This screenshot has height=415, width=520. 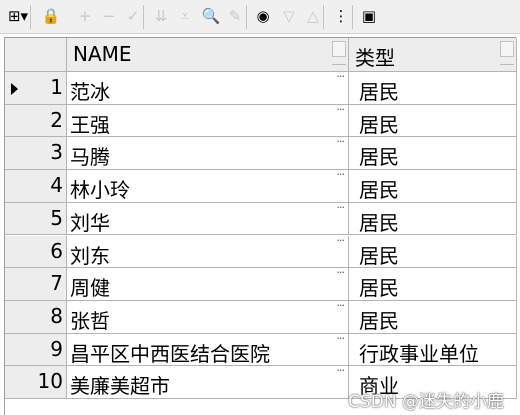 What do you see at coordinates (208, 121) in the screenshot?
I see `cell-name: 王强 ···` at bounding box center [208, 121].